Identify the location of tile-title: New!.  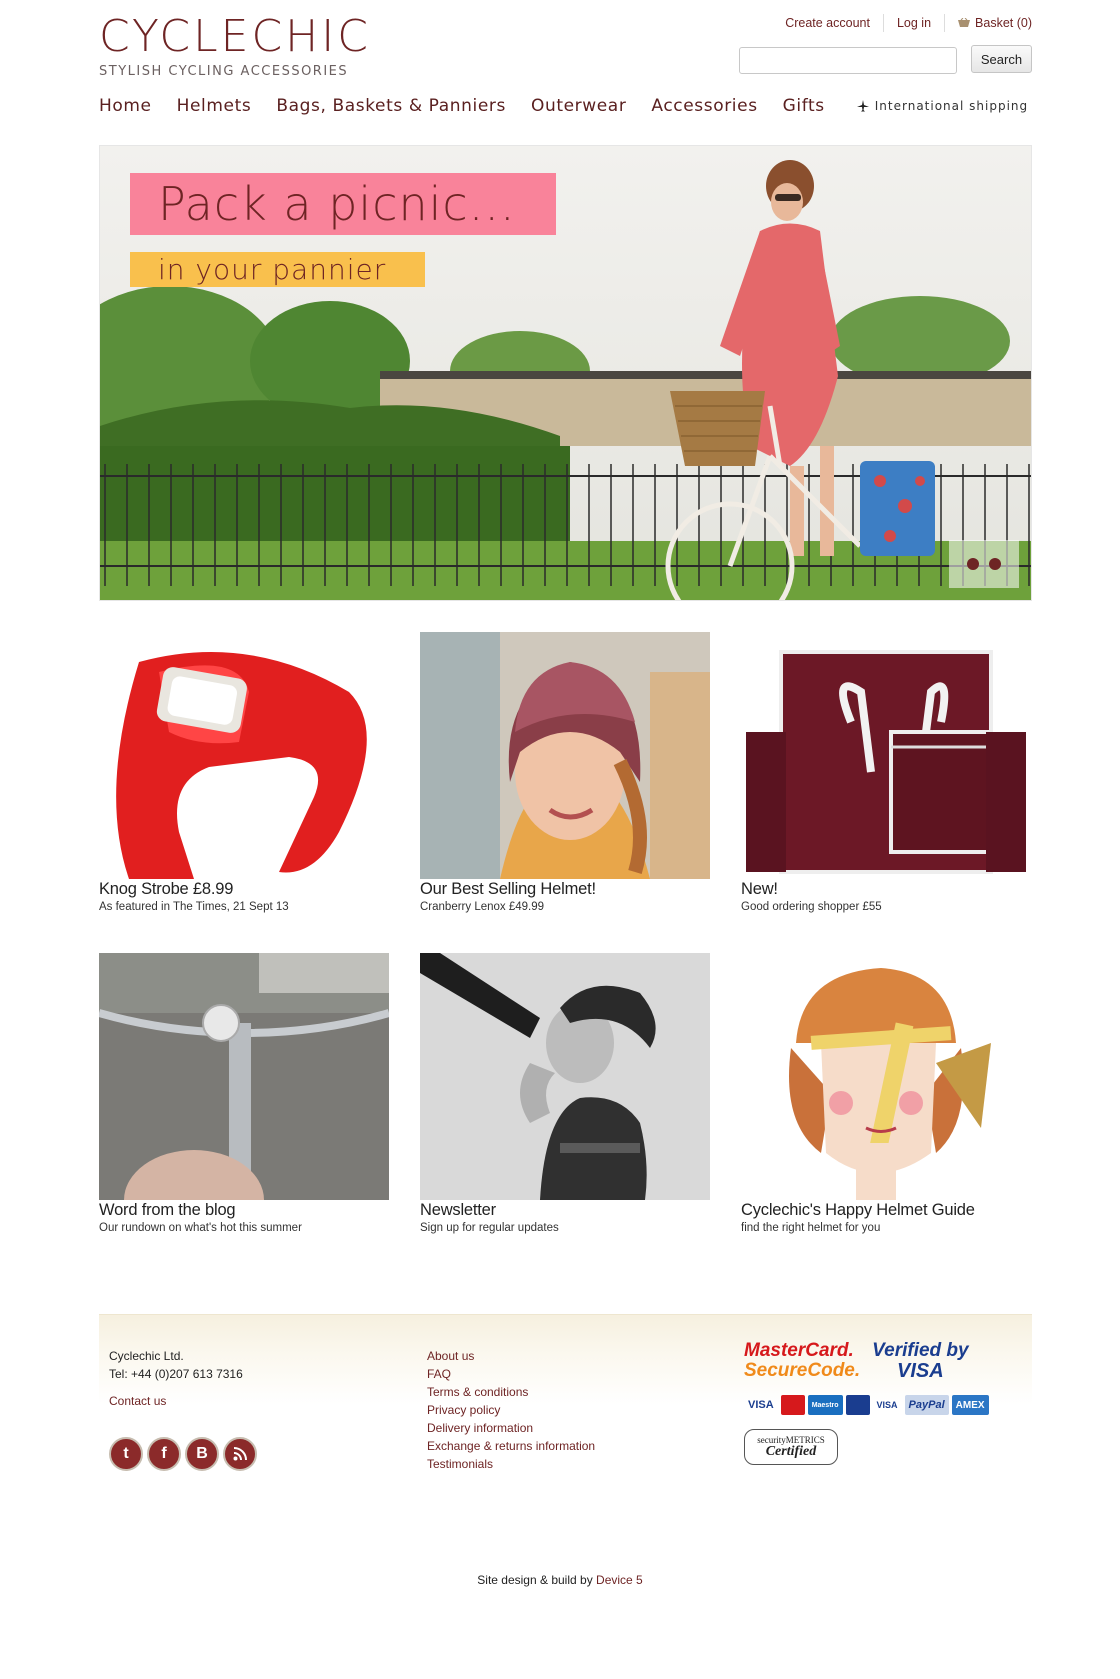
(886, 889).